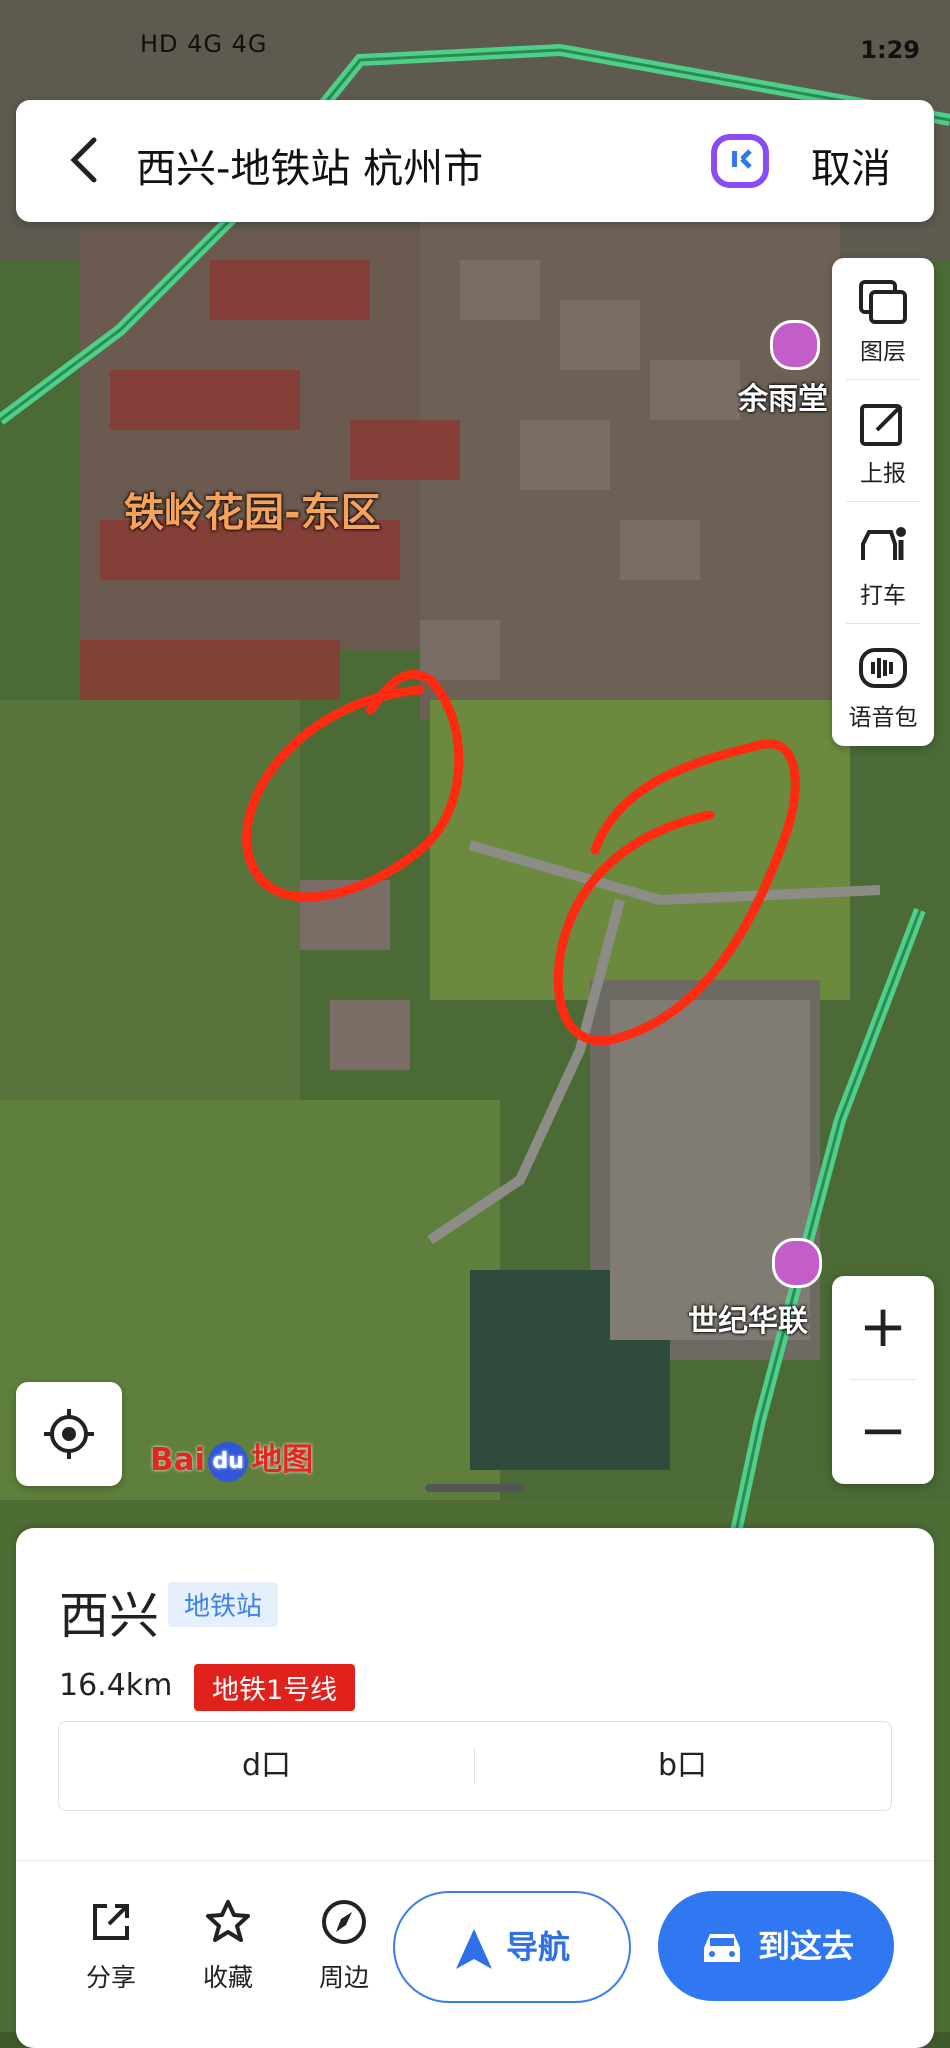 This screenshot has width=950, height=2048. What do you see at coordinates (228, 1921) in the screenshot?
I see `star-icon` at bounding box center [228, 1921].